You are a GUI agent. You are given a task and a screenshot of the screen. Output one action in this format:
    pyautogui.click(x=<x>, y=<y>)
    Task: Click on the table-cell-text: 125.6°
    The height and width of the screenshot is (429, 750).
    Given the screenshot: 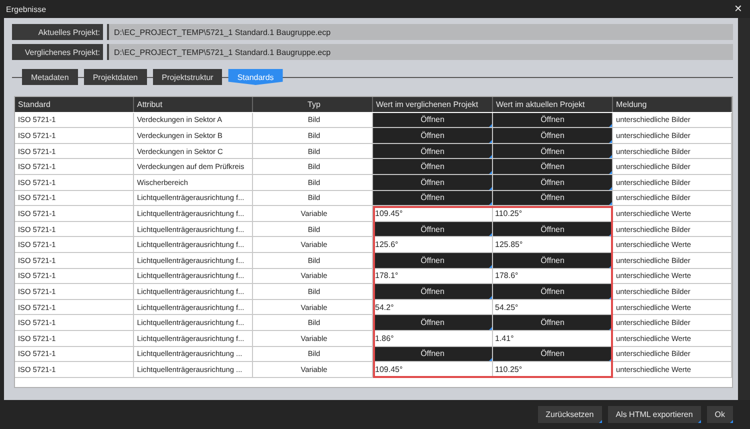 What is the action you would take?
    pyautogui.click(x=387, y=245)
    